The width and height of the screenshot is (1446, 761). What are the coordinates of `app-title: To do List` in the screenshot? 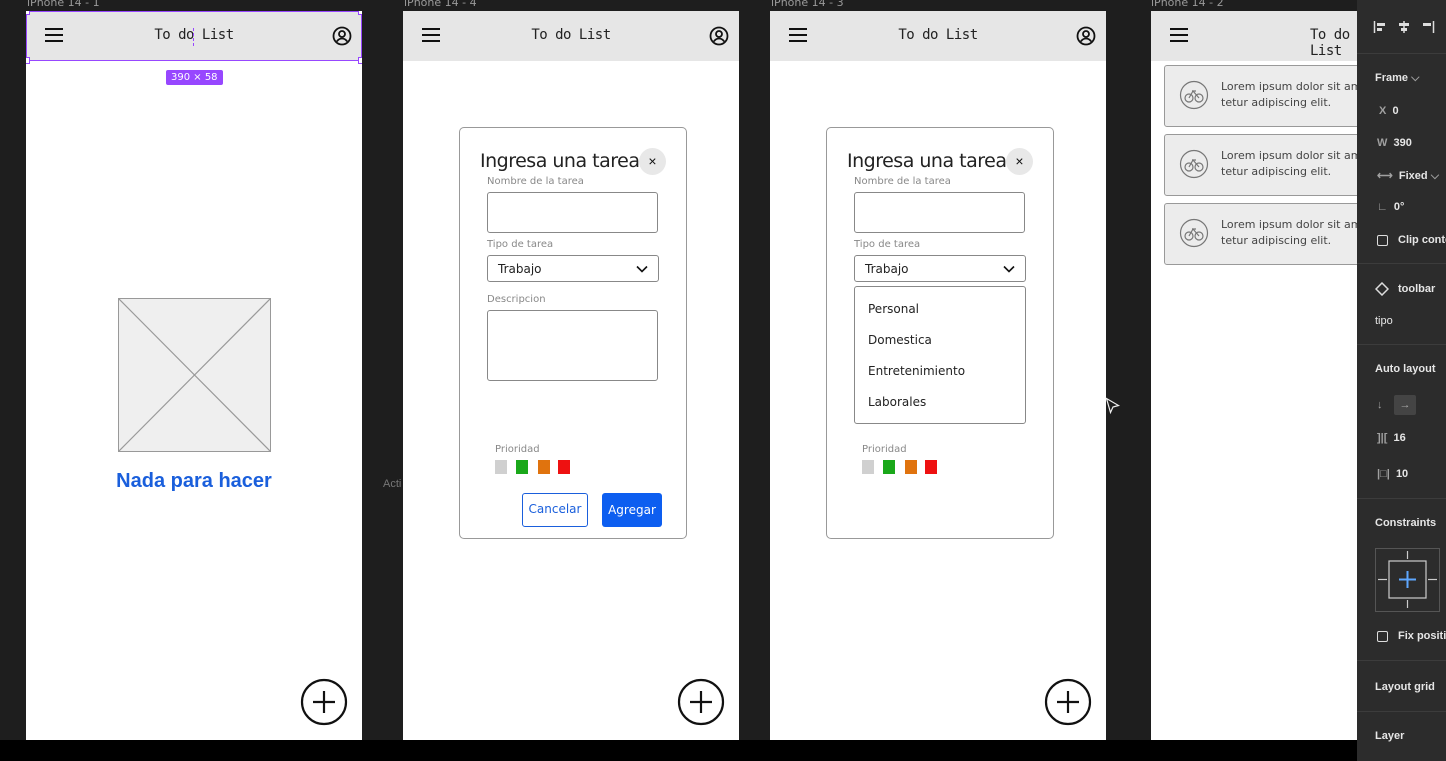 It's located at (571, 35).